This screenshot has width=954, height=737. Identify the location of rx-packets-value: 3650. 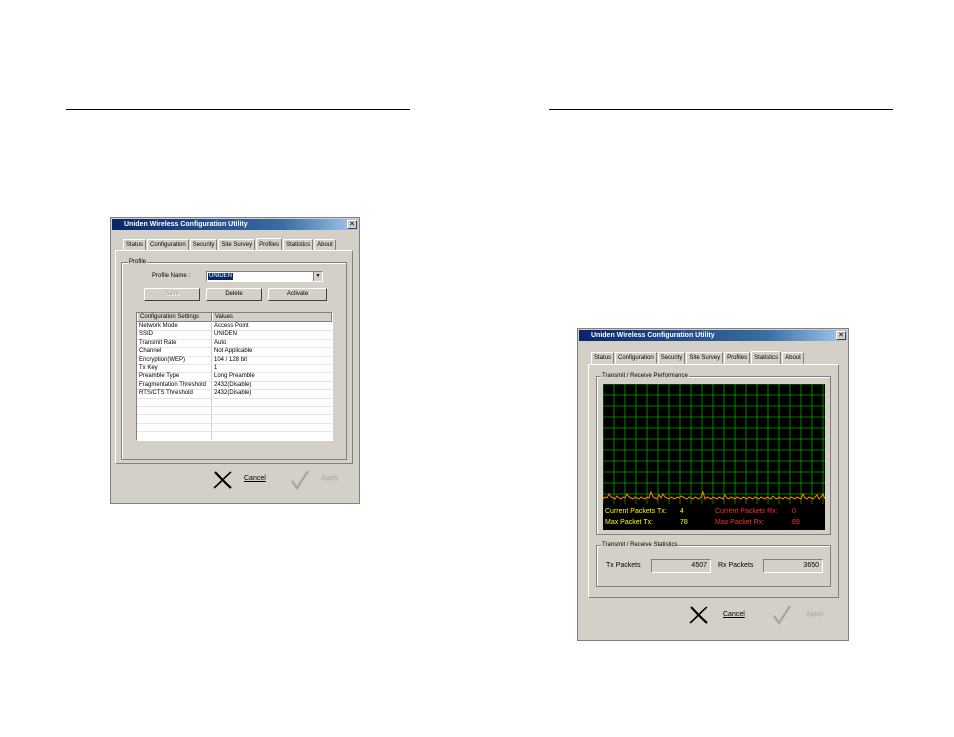
(811, 565).